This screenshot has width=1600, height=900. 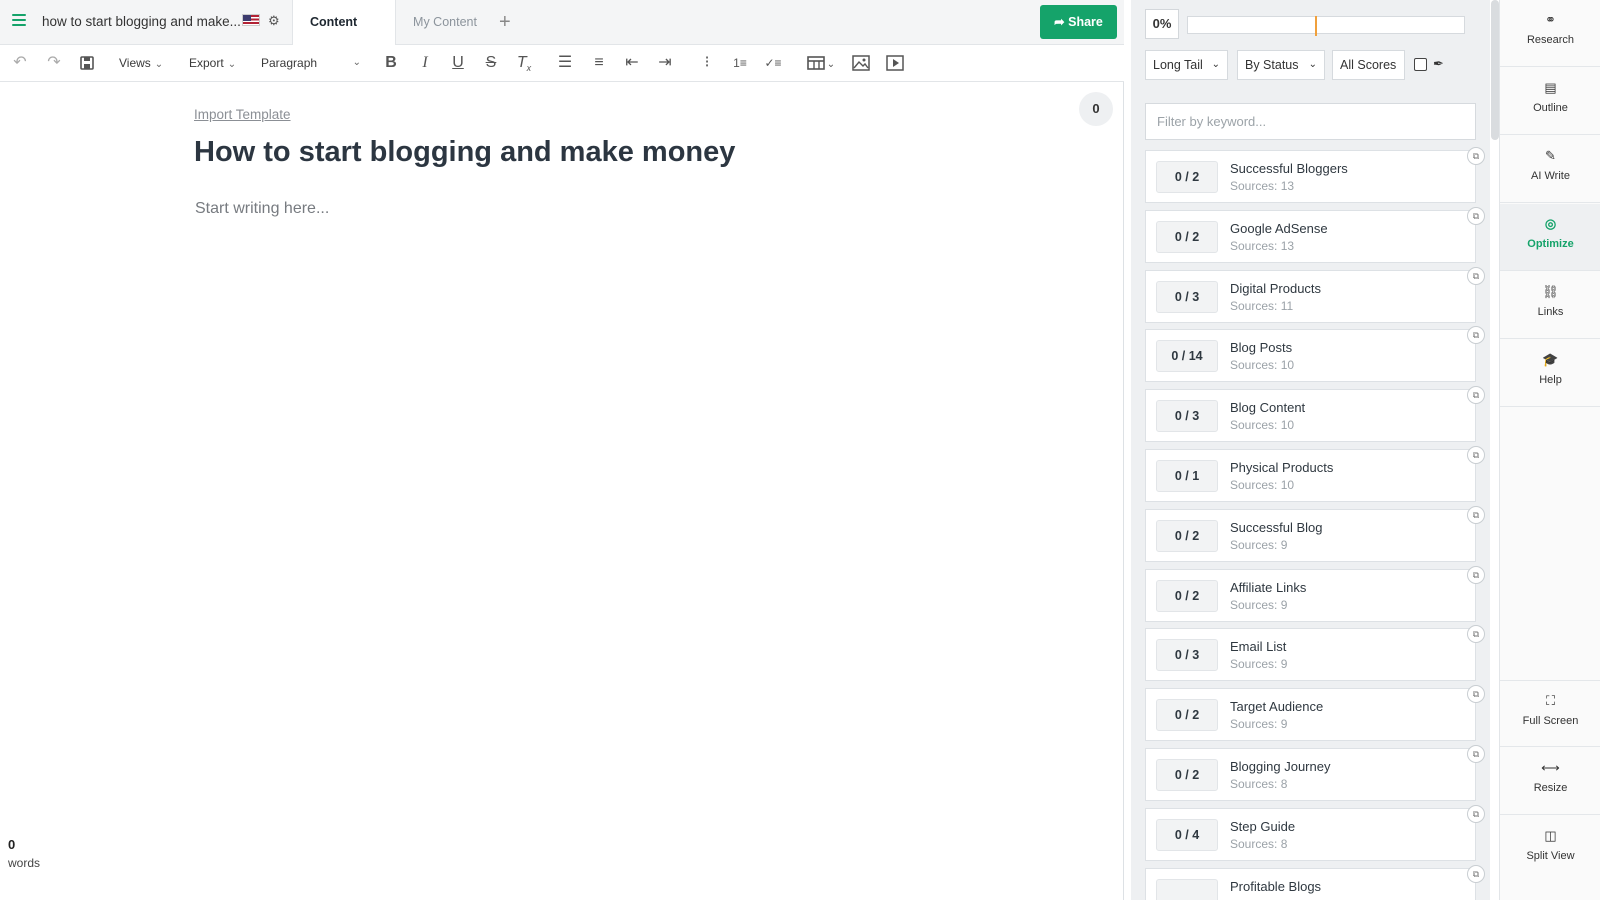 What do you see at coordinates (1315, 832) in the screenshot?
I see `keyword-card: 0 / 4 Step Guide Sources: 8 ⧉` at bounding box center [1315, 832].